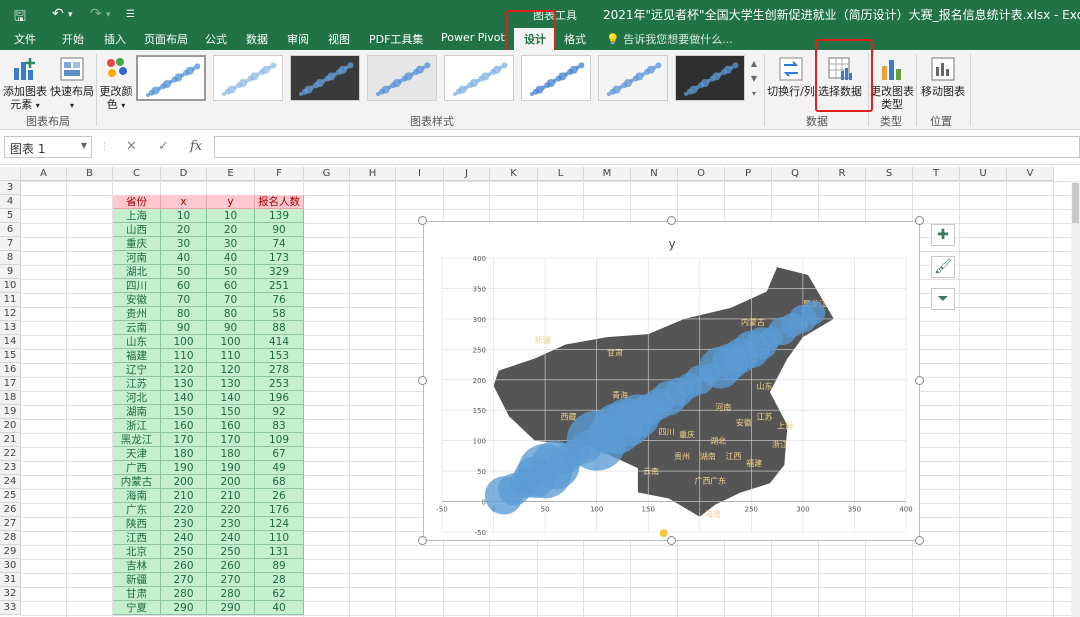 The width and height of the screenshot is (1080, 617). What do you see at coordinates (279, 286) in the screenshot?
I see `table-cell: 251` at bounding box center [279, 286].